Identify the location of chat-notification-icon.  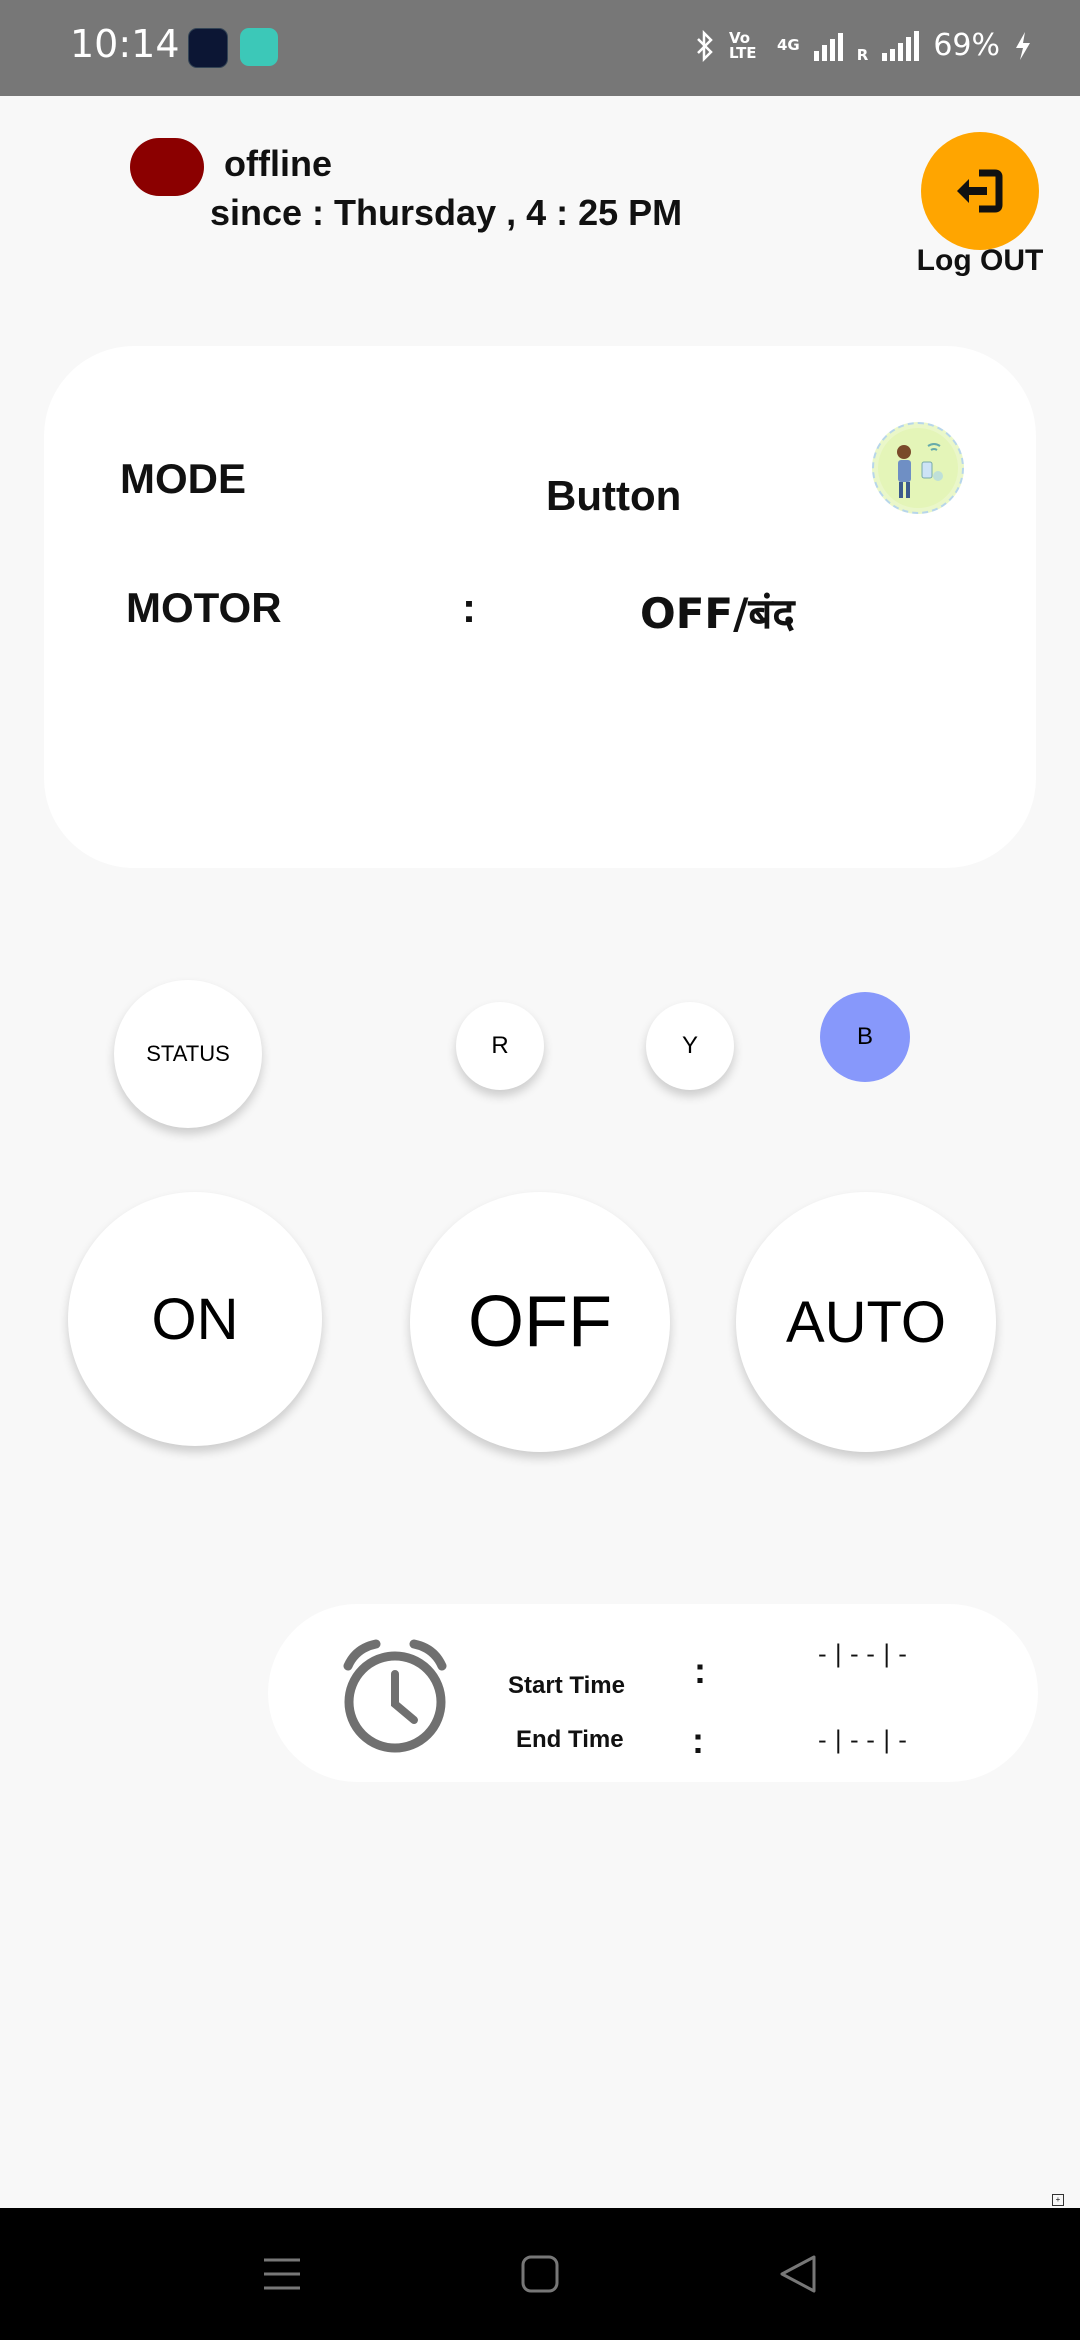
(259, 47).